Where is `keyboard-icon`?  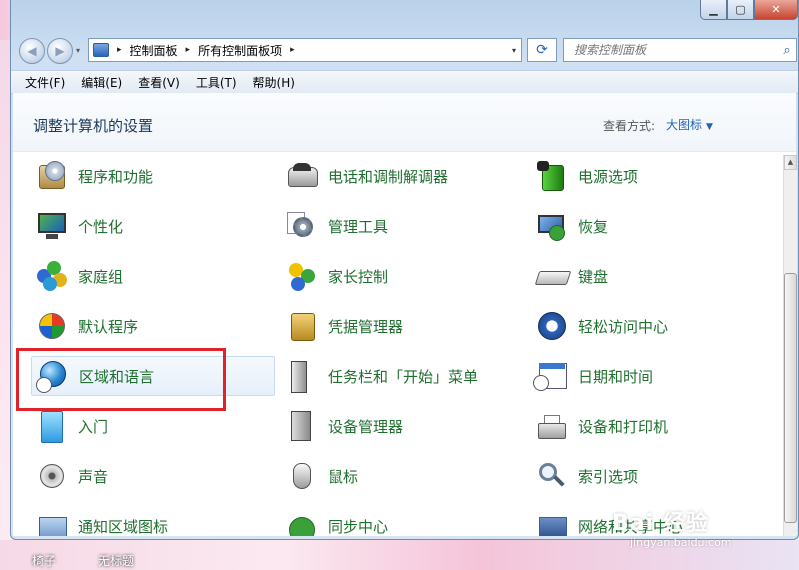 keyboard-icon is located at coordinates (553, 276).